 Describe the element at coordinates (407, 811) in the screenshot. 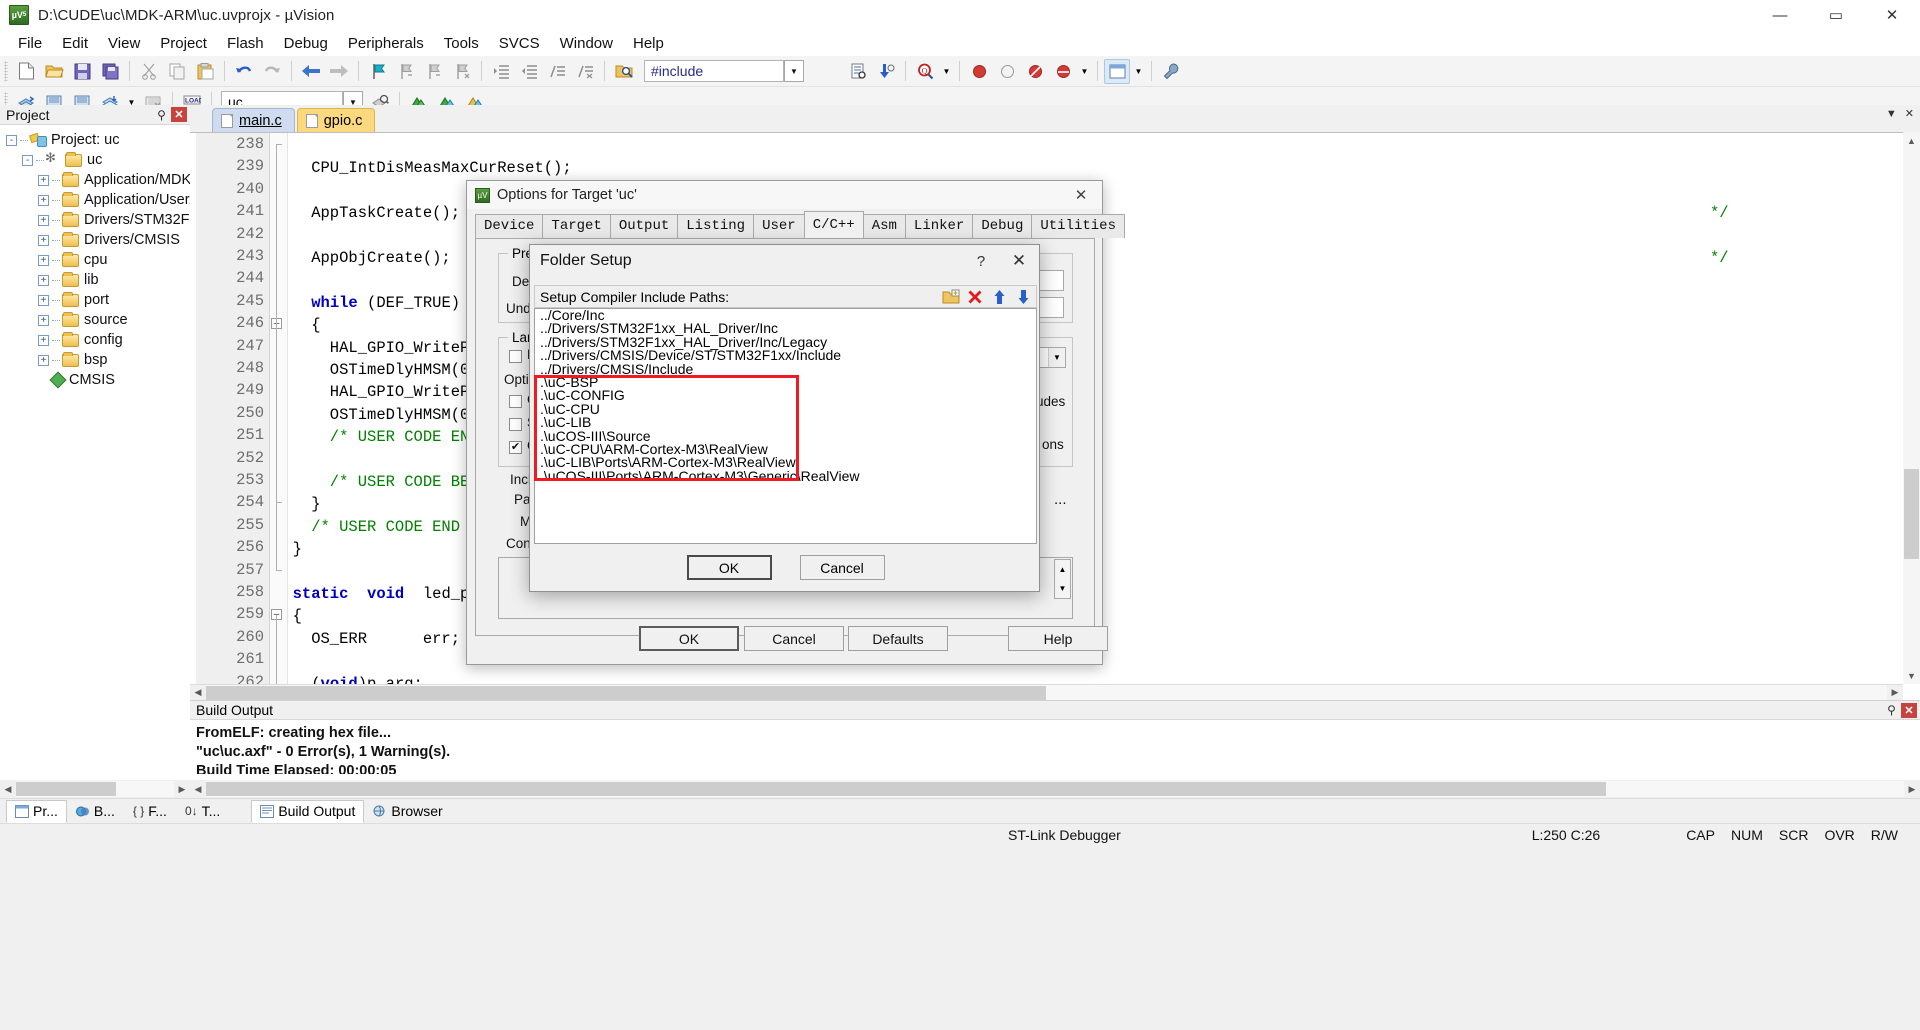

I see `bottom-tab-browser: Browser` at that location.